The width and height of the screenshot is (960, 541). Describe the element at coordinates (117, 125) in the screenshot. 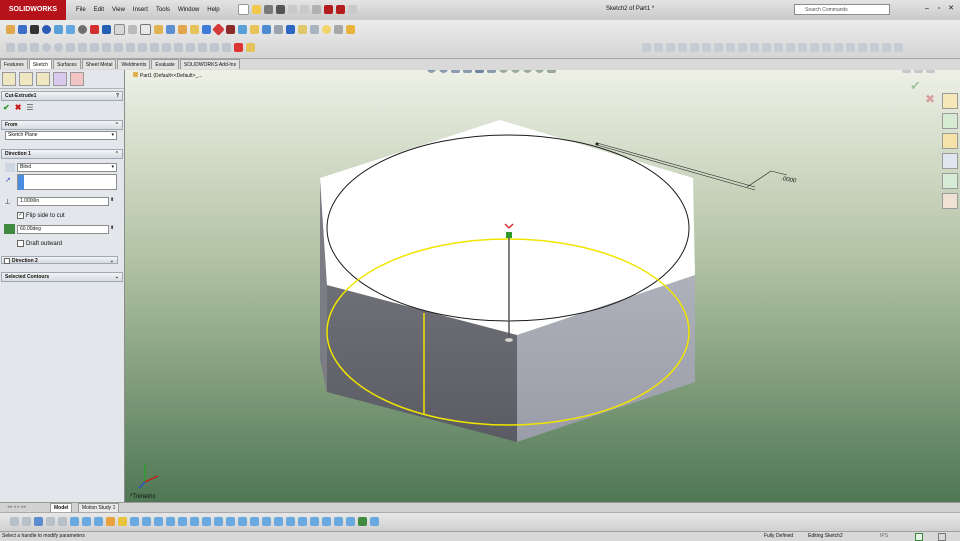

I see `collapse-icon: ⌃` at that location.